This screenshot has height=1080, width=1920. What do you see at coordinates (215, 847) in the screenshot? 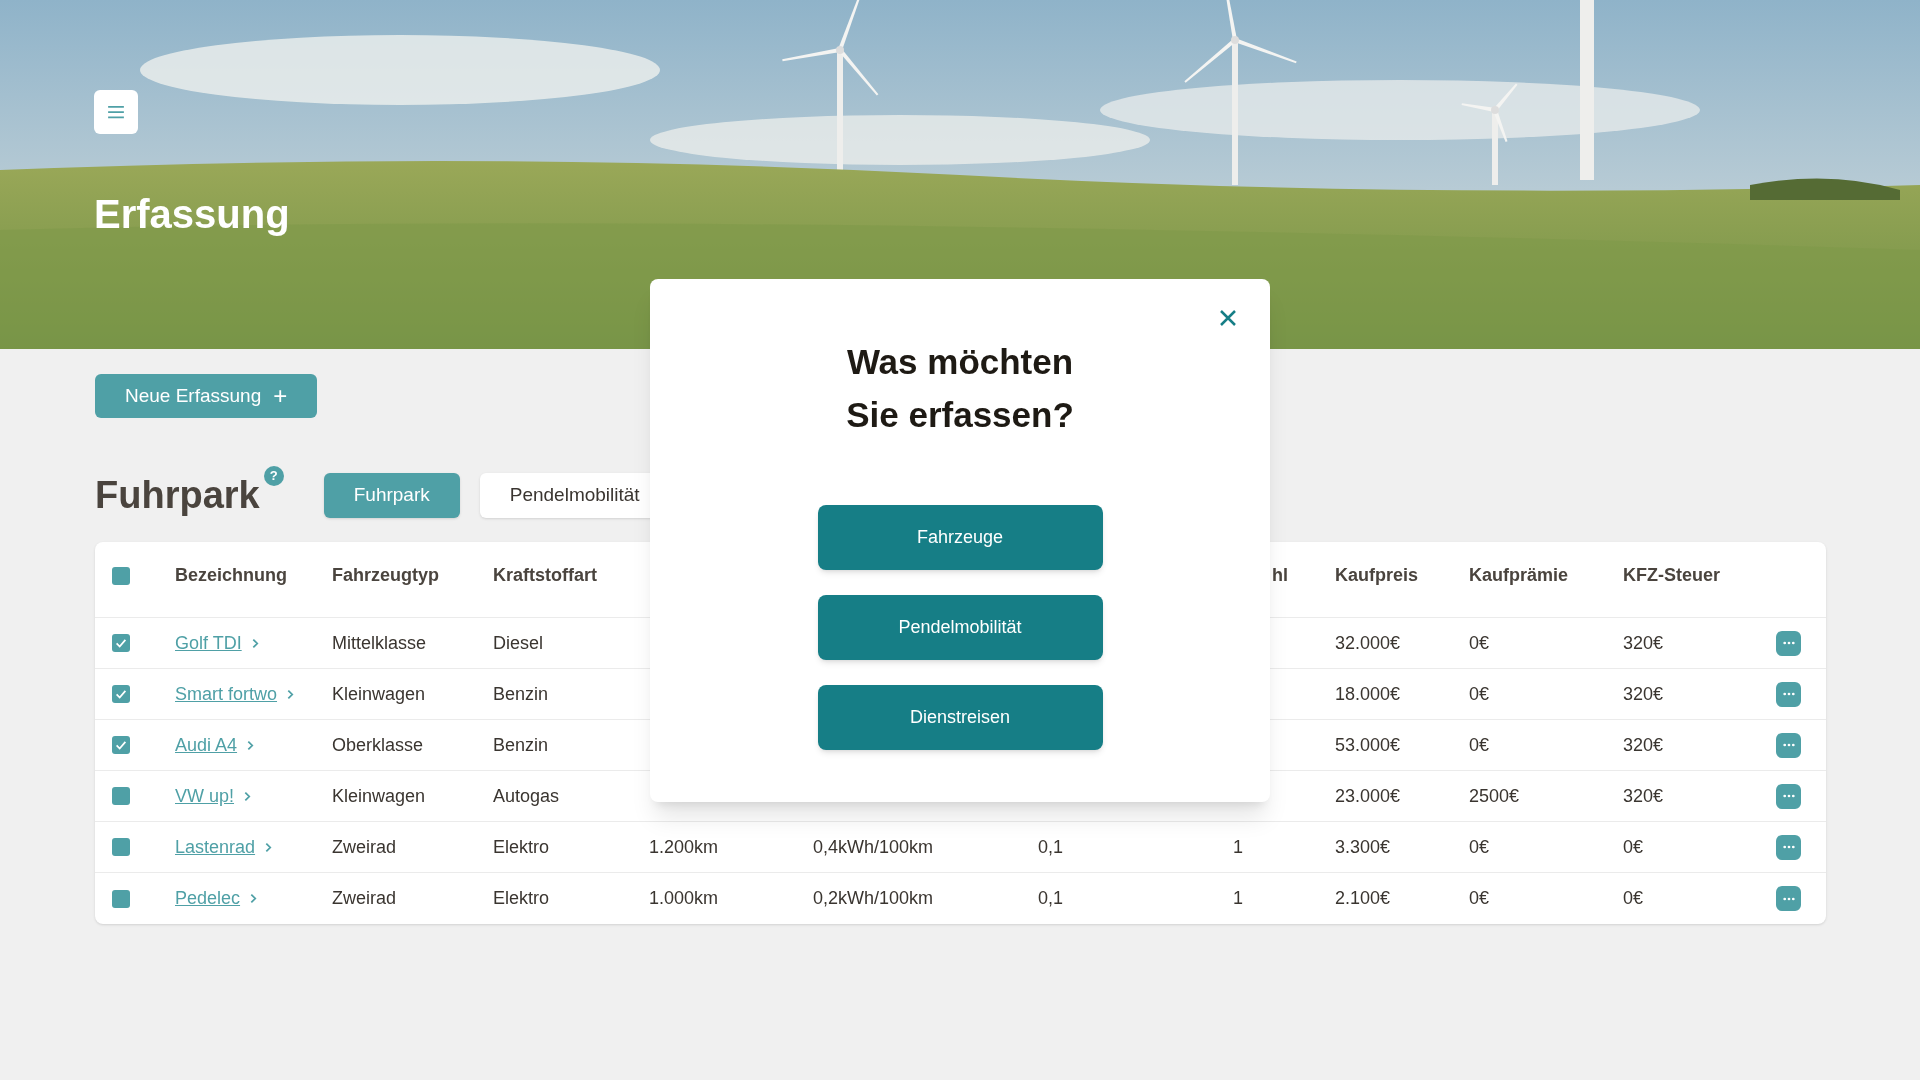
I see `vehicle-link: Lastenrad` at bounding box center [215, 847].